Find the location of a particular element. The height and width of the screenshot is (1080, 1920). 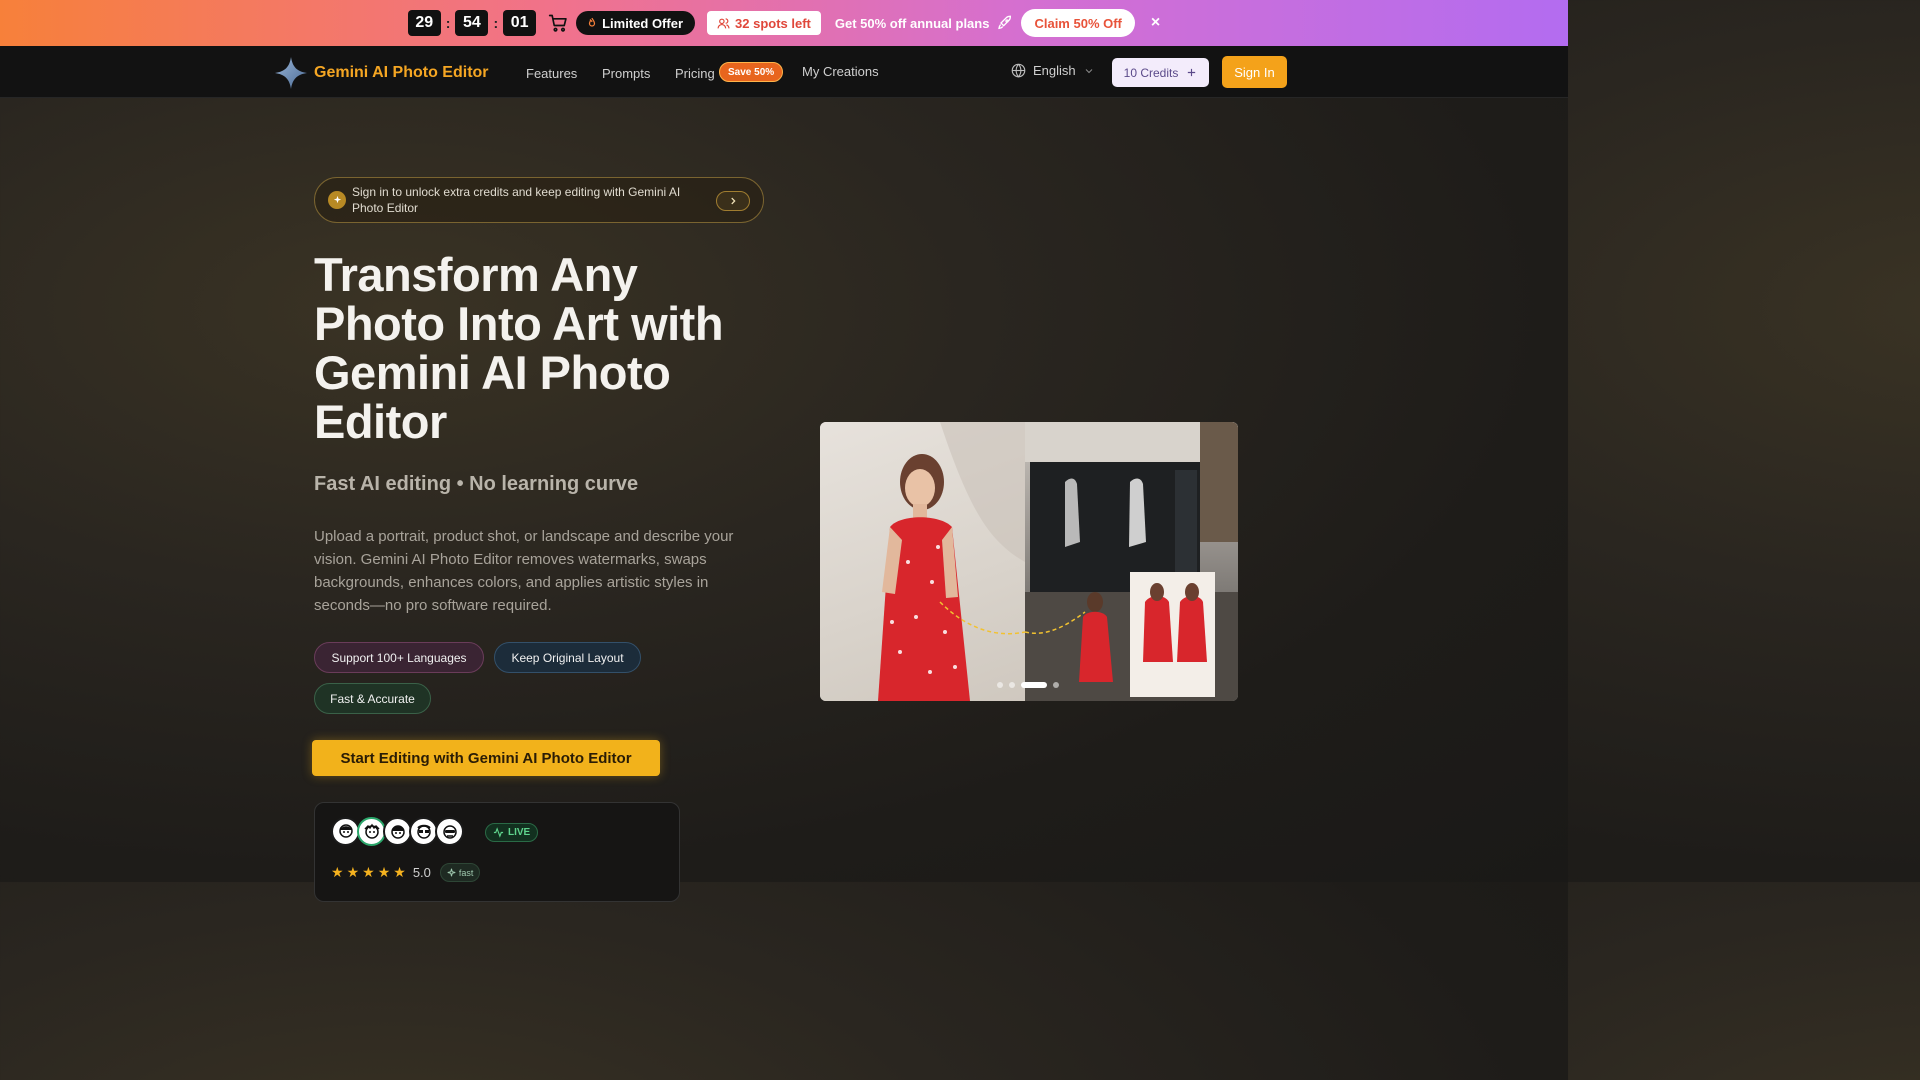

limited-offer-badge: Limited Offer is located at coordinates (636, 23).